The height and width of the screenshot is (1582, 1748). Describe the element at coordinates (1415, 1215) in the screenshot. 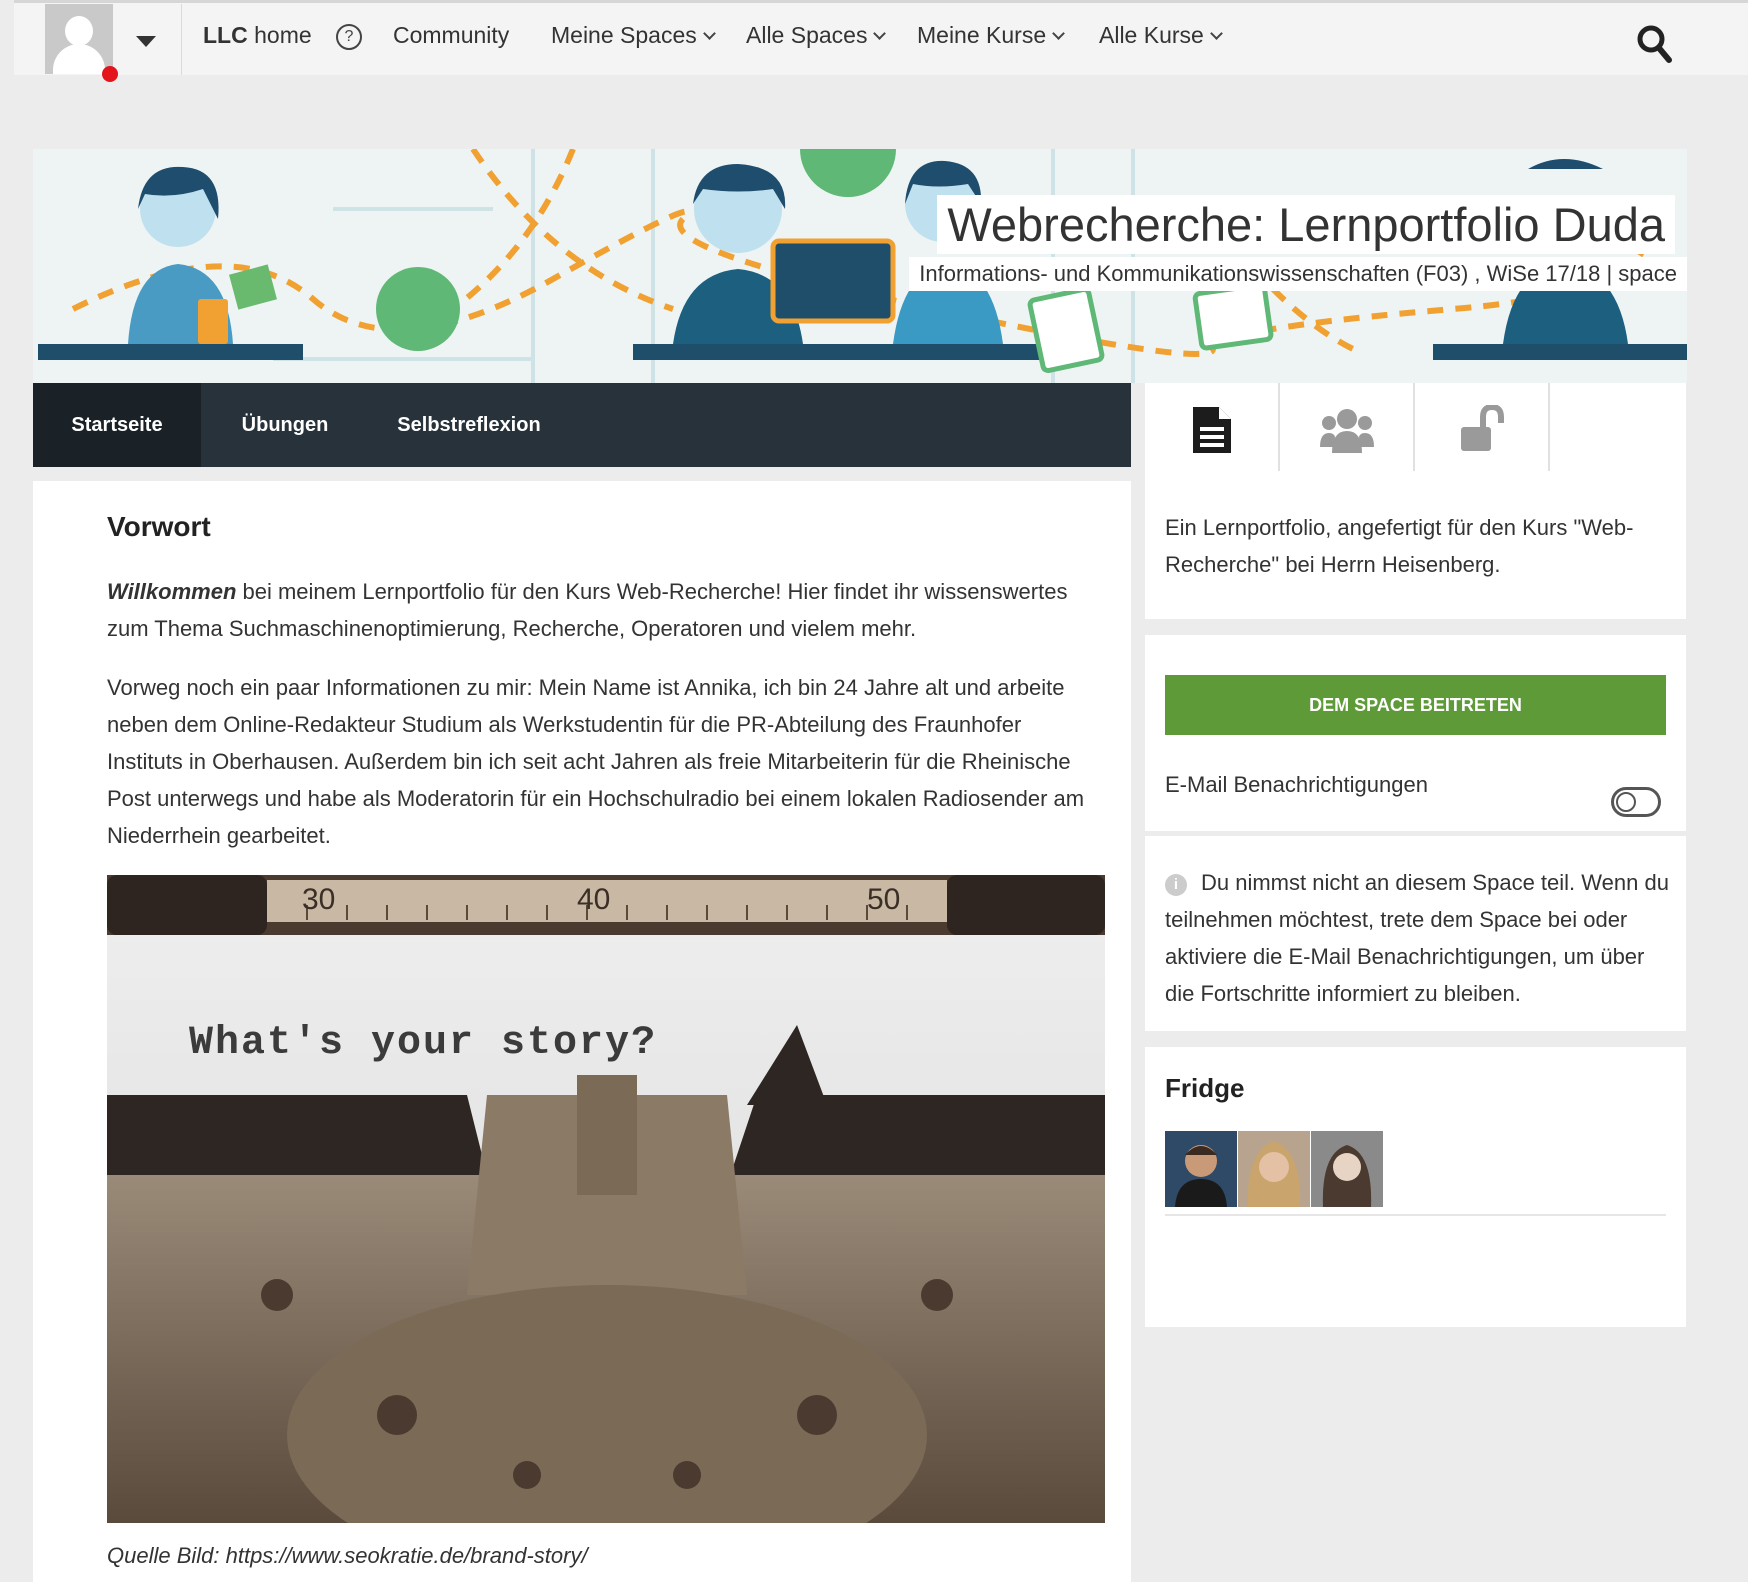

I see `fridge-divider` at that location.